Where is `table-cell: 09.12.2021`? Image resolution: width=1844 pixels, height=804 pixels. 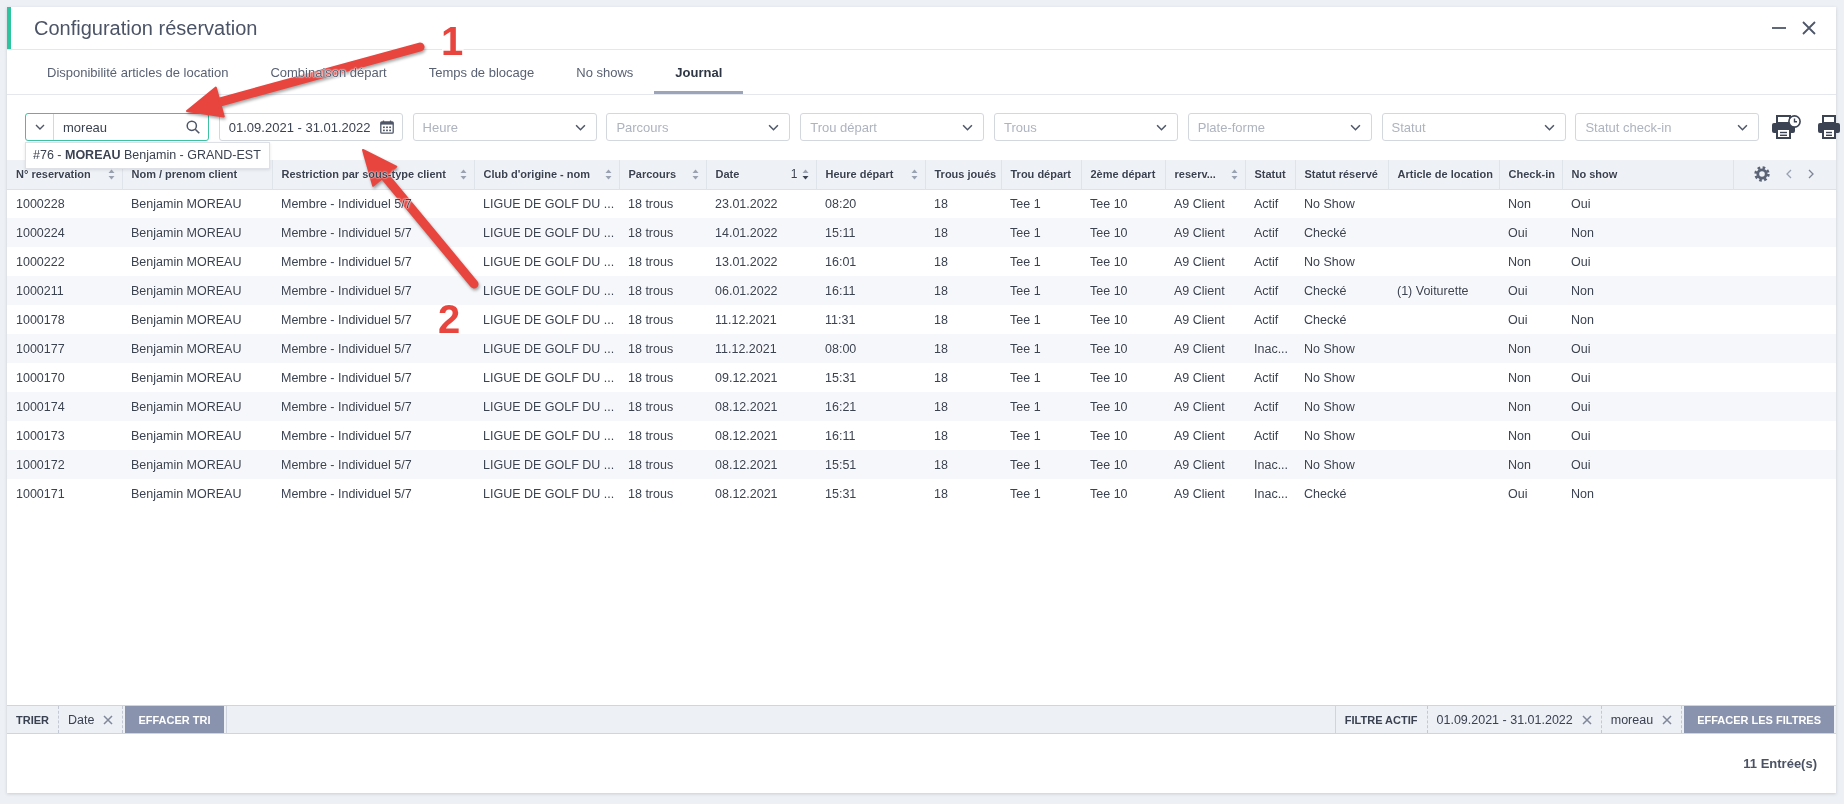
table-cell: 09.12.2021 is located at coordinates (746, 377).